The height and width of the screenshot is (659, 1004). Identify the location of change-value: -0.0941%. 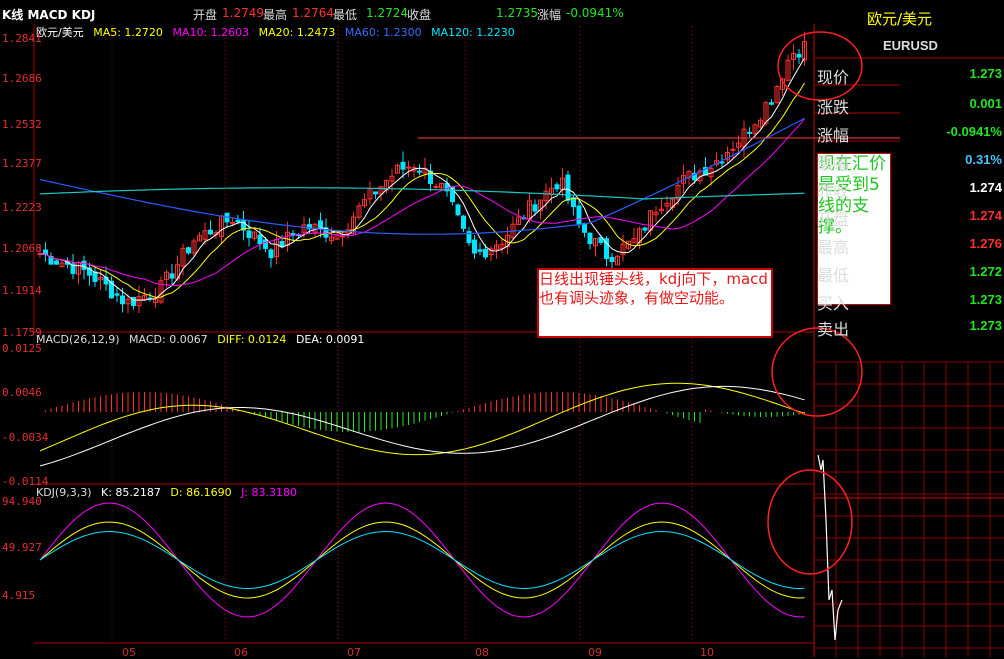
(595, 13).